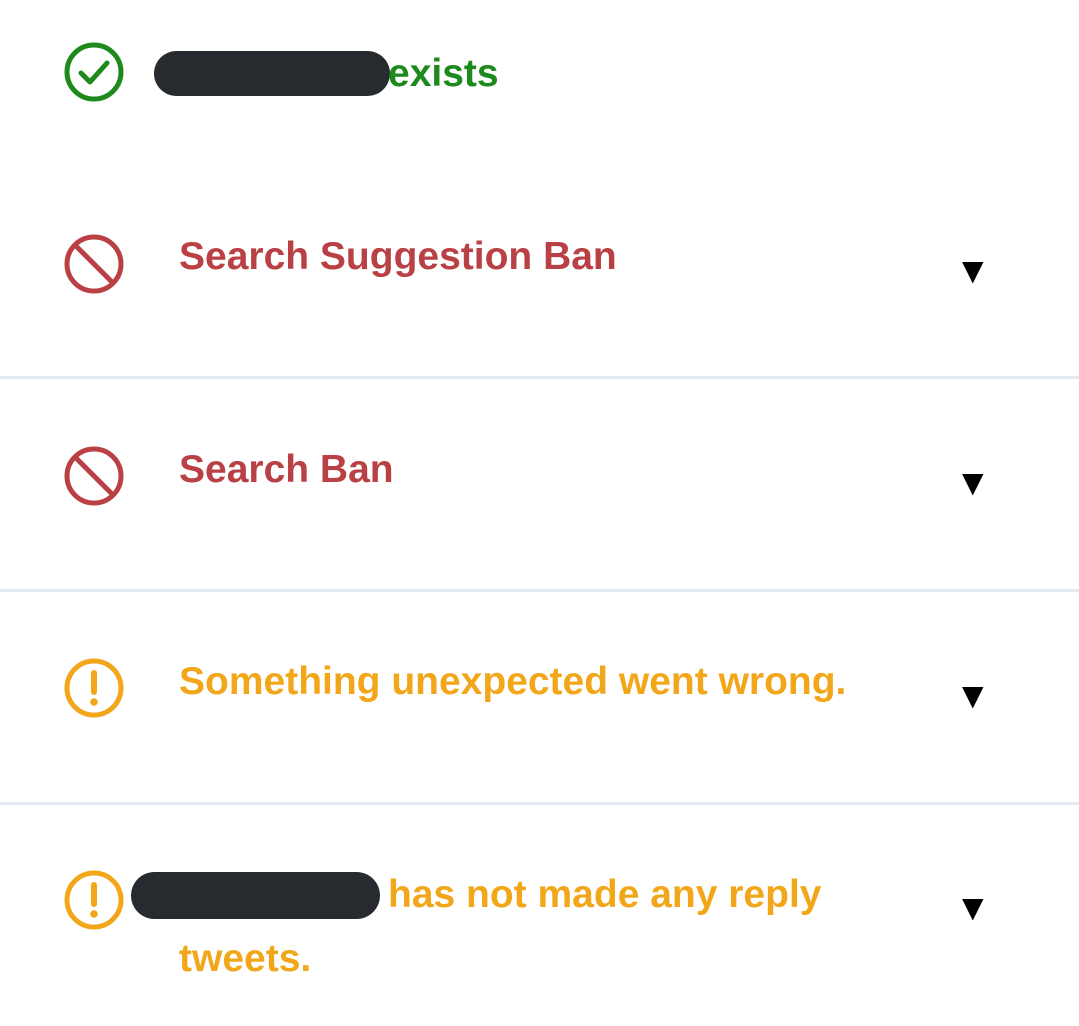 The height and width of the screenshot is (1026, 1079). I want to click on no-reply-tweets-label-line2: tweets., so click(245, 958).